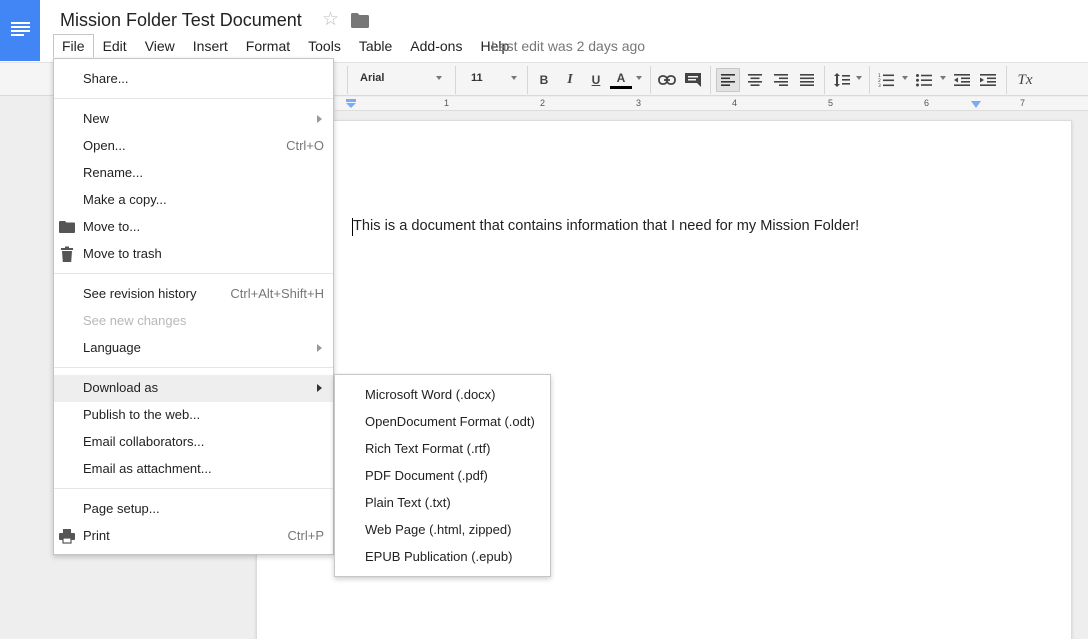 Image resolution: width=1088 pixels, height=639 pixels. I want to click on download-epub: EPUB Publication (.epub), so click(442, 556).